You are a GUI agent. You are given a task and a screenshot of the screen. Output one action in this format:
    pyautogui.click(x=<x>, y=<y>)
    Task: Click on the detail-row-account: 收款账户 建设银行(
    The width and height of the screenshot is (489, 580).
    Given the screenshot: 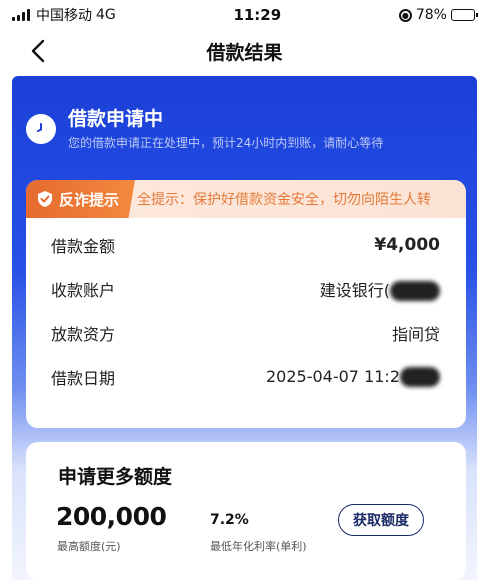 What is the action you would take?
    pyautogui.click(x=246, y=289)
    